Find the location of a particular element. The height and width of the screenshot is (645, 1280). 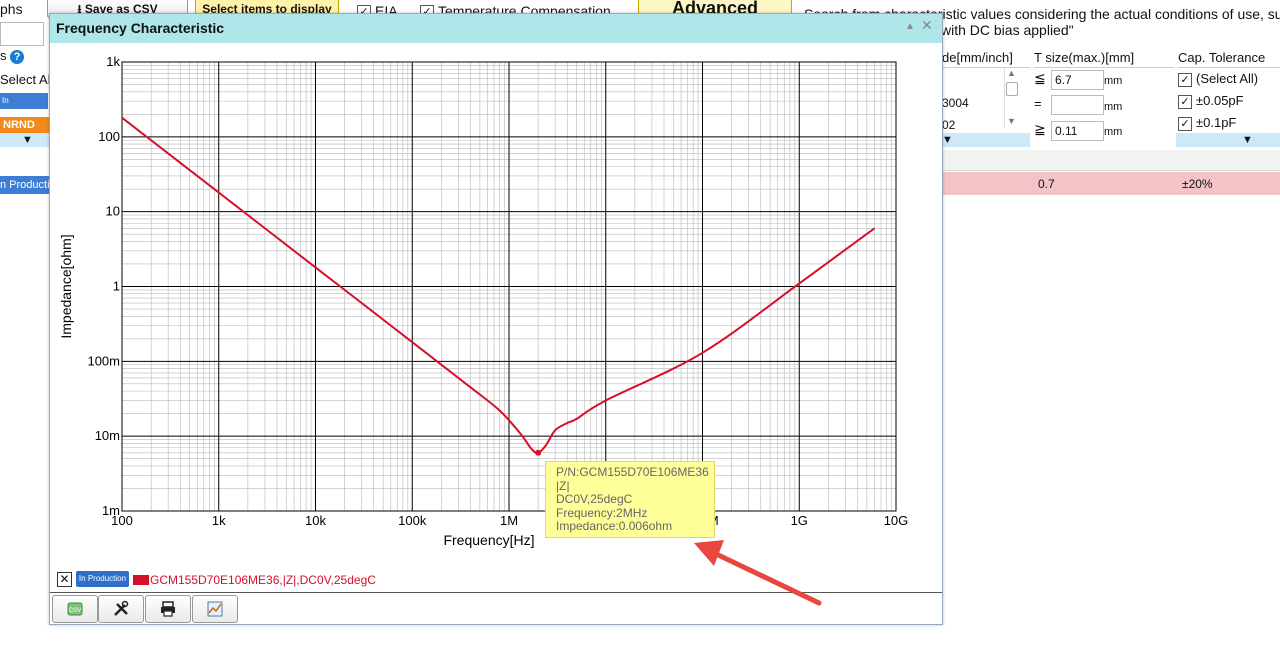

chart-image-icon is located at coordinates (215, 609).